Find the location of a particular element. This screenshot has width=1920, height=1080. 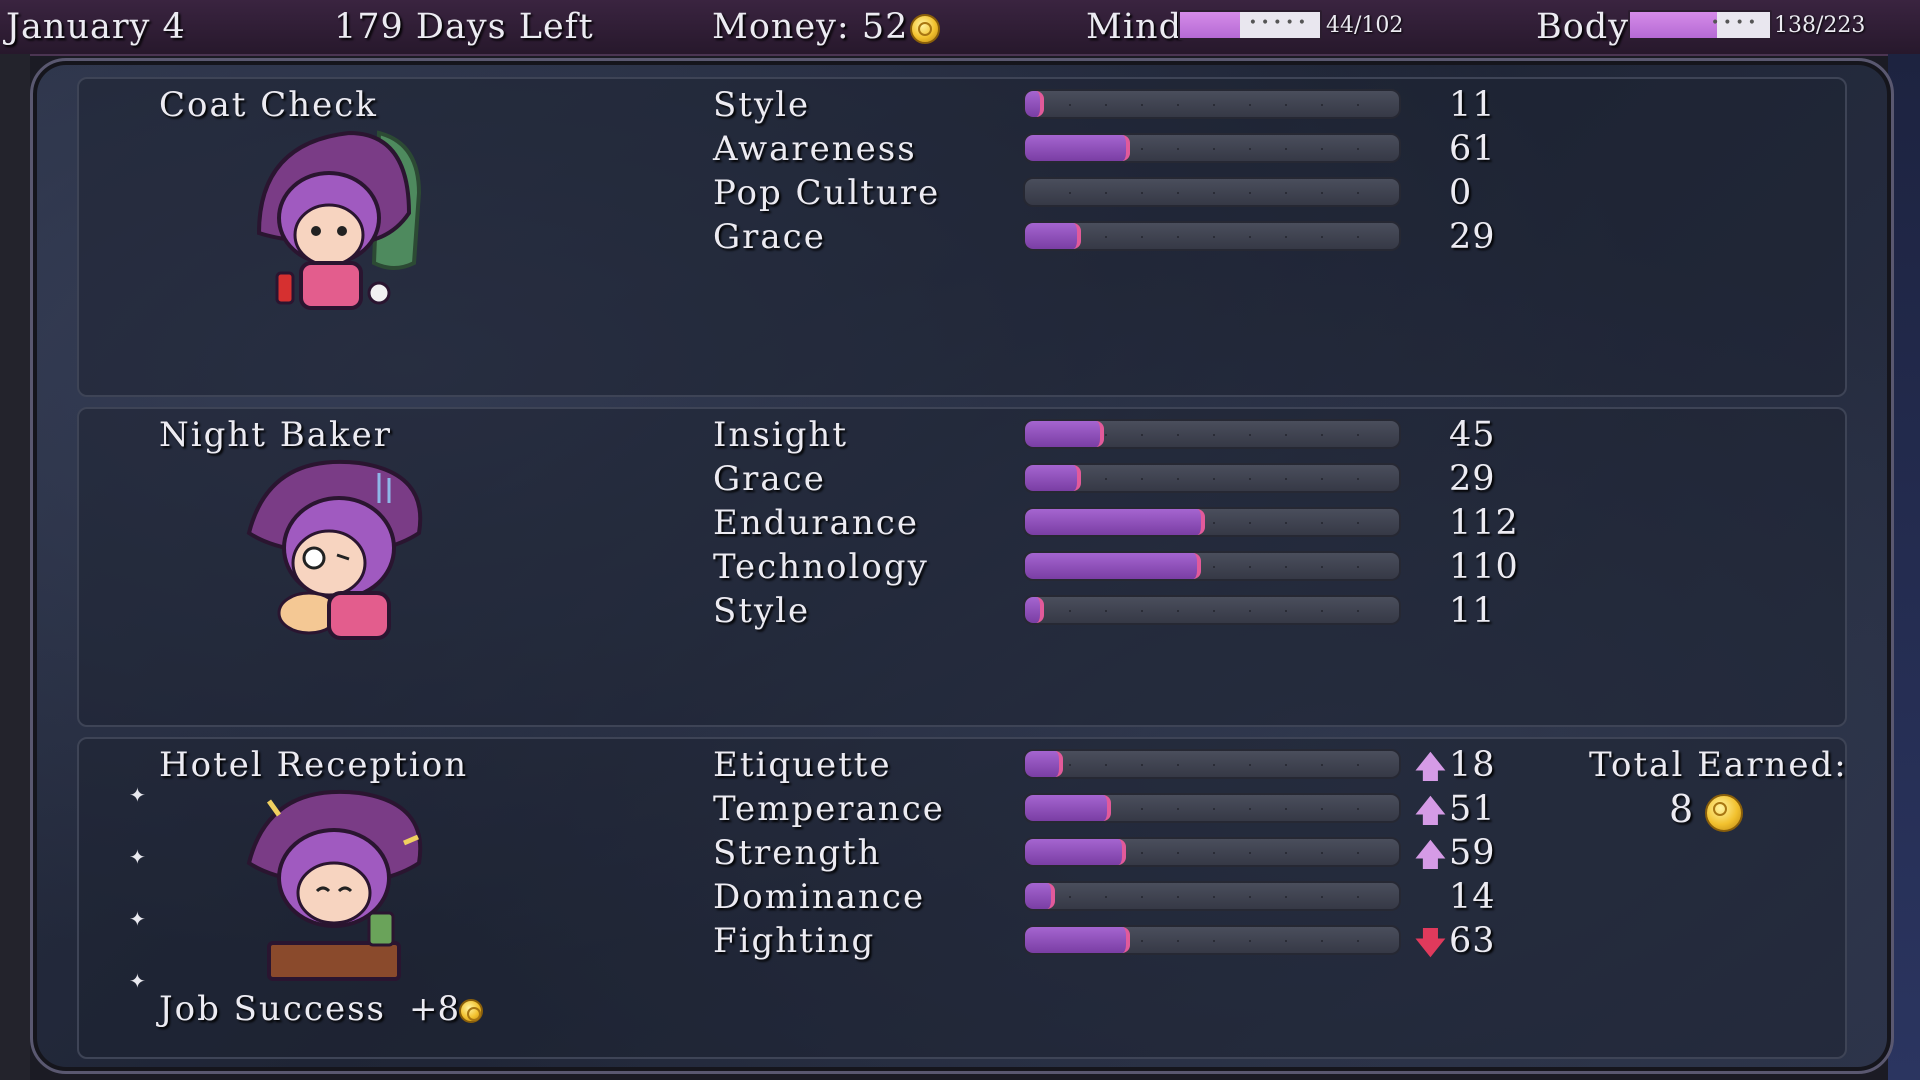

stat-value: 45 is located at coordinates (1472, 435).